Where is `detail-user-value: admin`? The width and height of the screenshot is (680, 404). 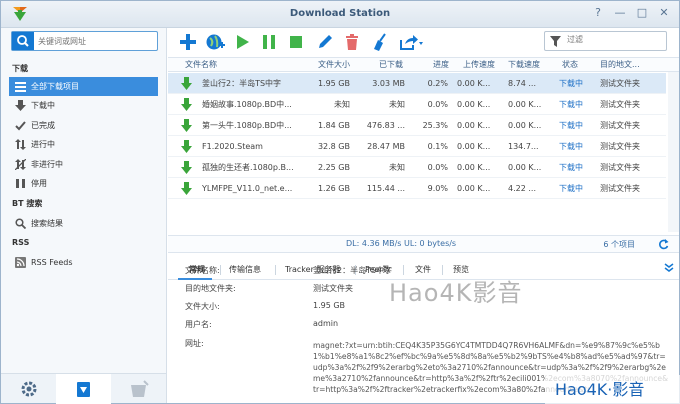 detail-user-value: admin is located at coordinates (326, 323).